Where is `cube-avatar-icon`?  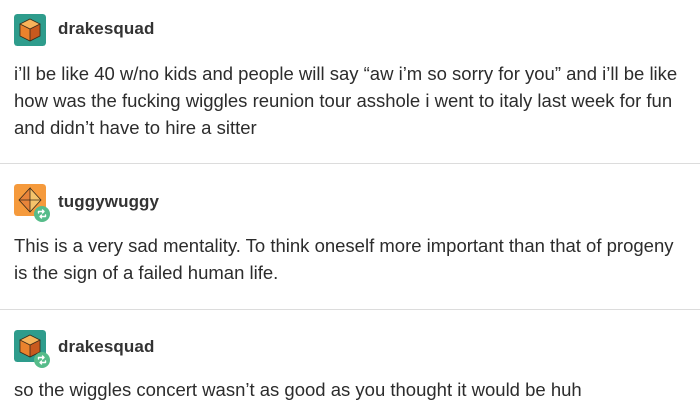
cube-avatar-icon is located at coordinates (30, 30).